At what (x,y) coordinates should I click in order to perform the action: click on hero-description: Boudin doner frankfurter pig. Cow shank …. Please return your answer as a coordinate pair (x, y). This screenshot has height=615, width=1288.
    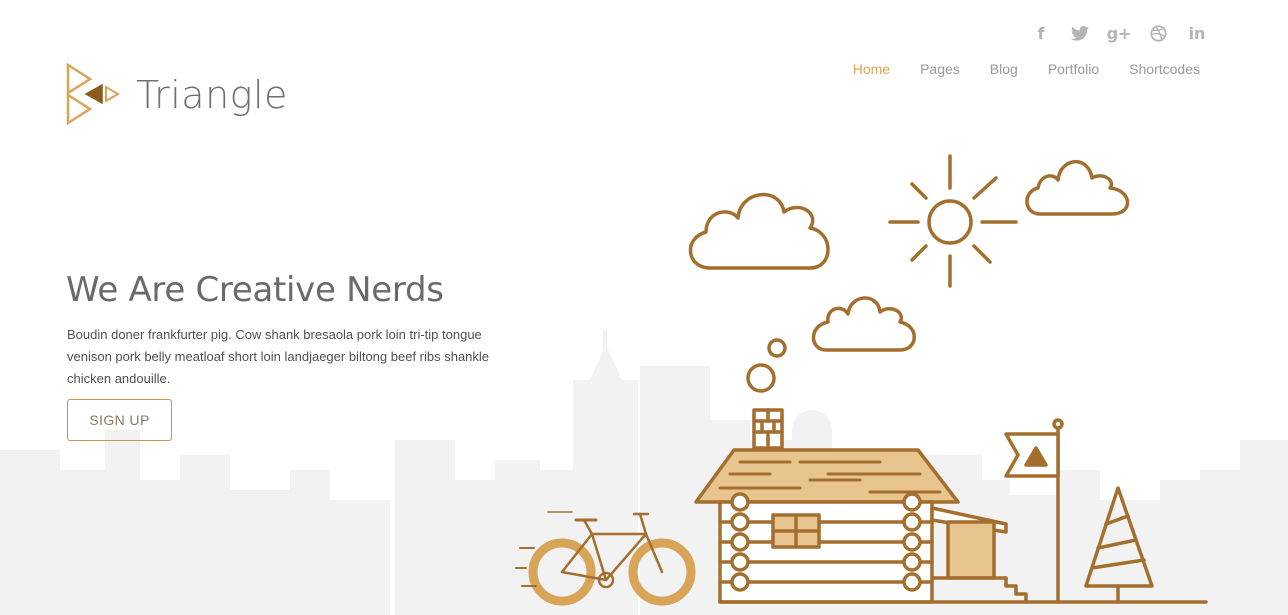
    Looking at the image, I should click on (278, 356).